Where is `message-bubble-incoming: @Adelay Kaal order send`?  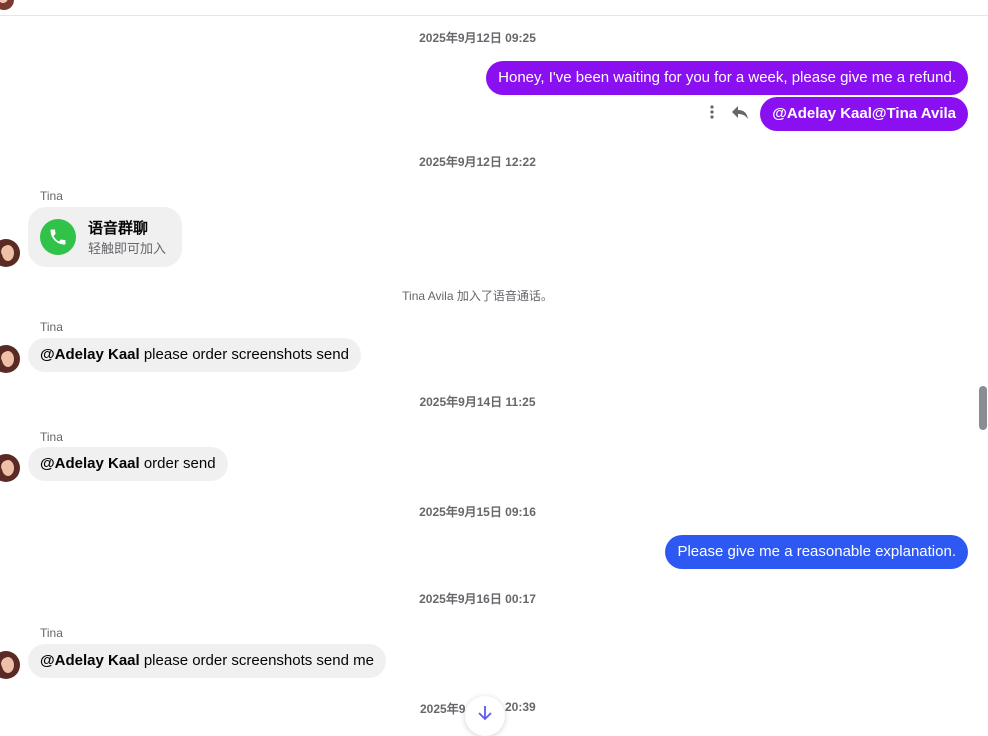
message-bubble-incoming: @Adelay Kaal order send is located at coordinates (128, 464).